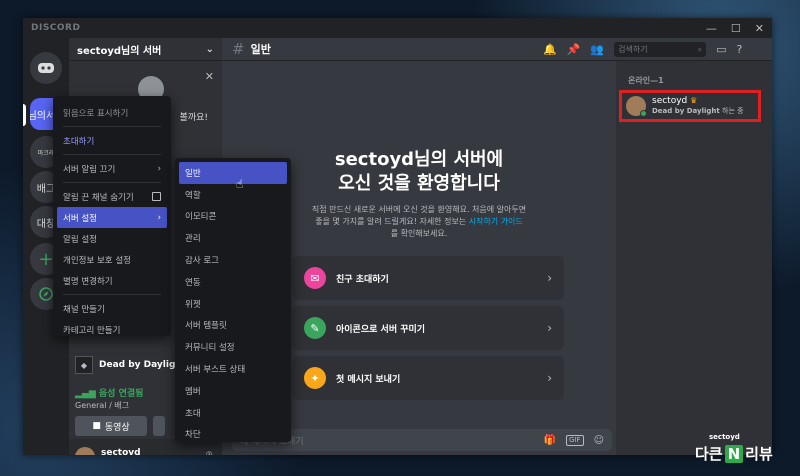 The image size is (800, 476). Describe the element at coordinates (209, 49) in the screenshot. I see `chevron-down-icon: ⌄` at that location.